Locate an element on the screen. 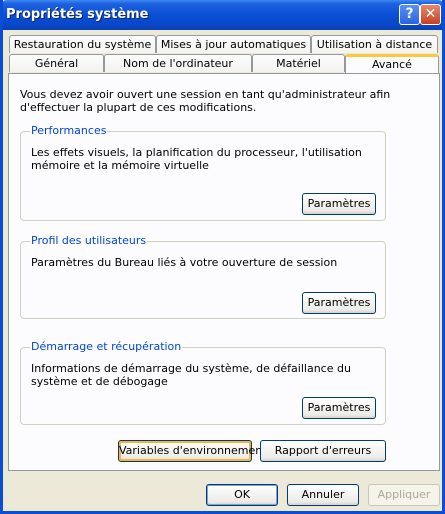  tab-utilisation-a-distance: Utilisation à distance is located at coordinates (374, 44).